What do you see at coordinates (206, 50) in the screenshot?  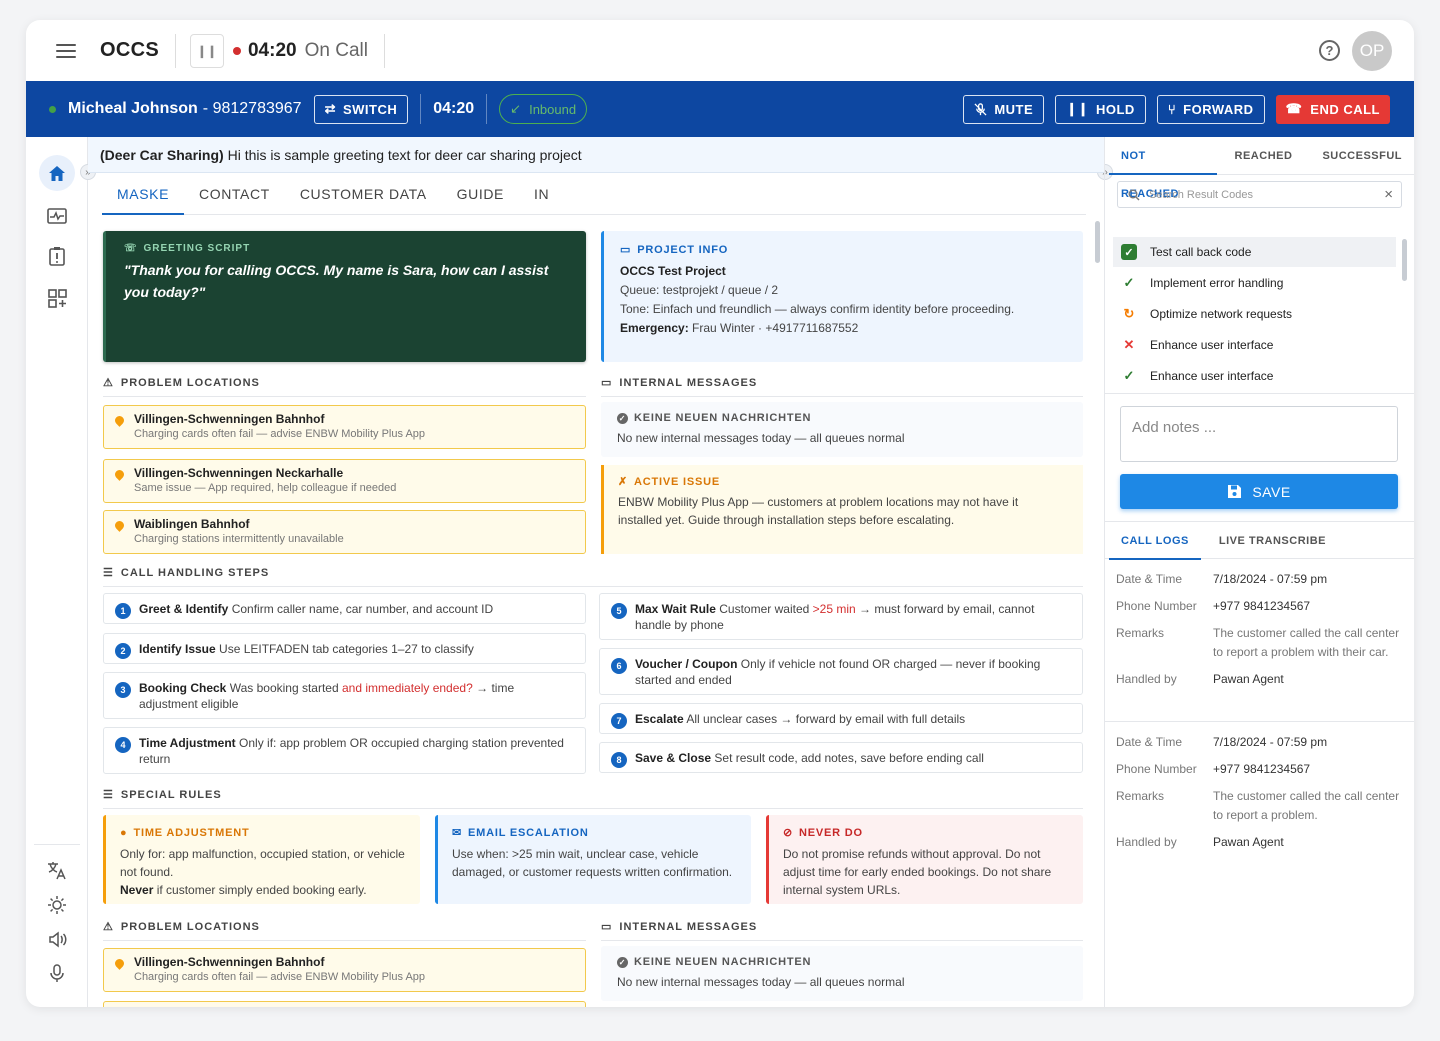 I see `pause-button: ❙❙` at bounding box center [206, 50].